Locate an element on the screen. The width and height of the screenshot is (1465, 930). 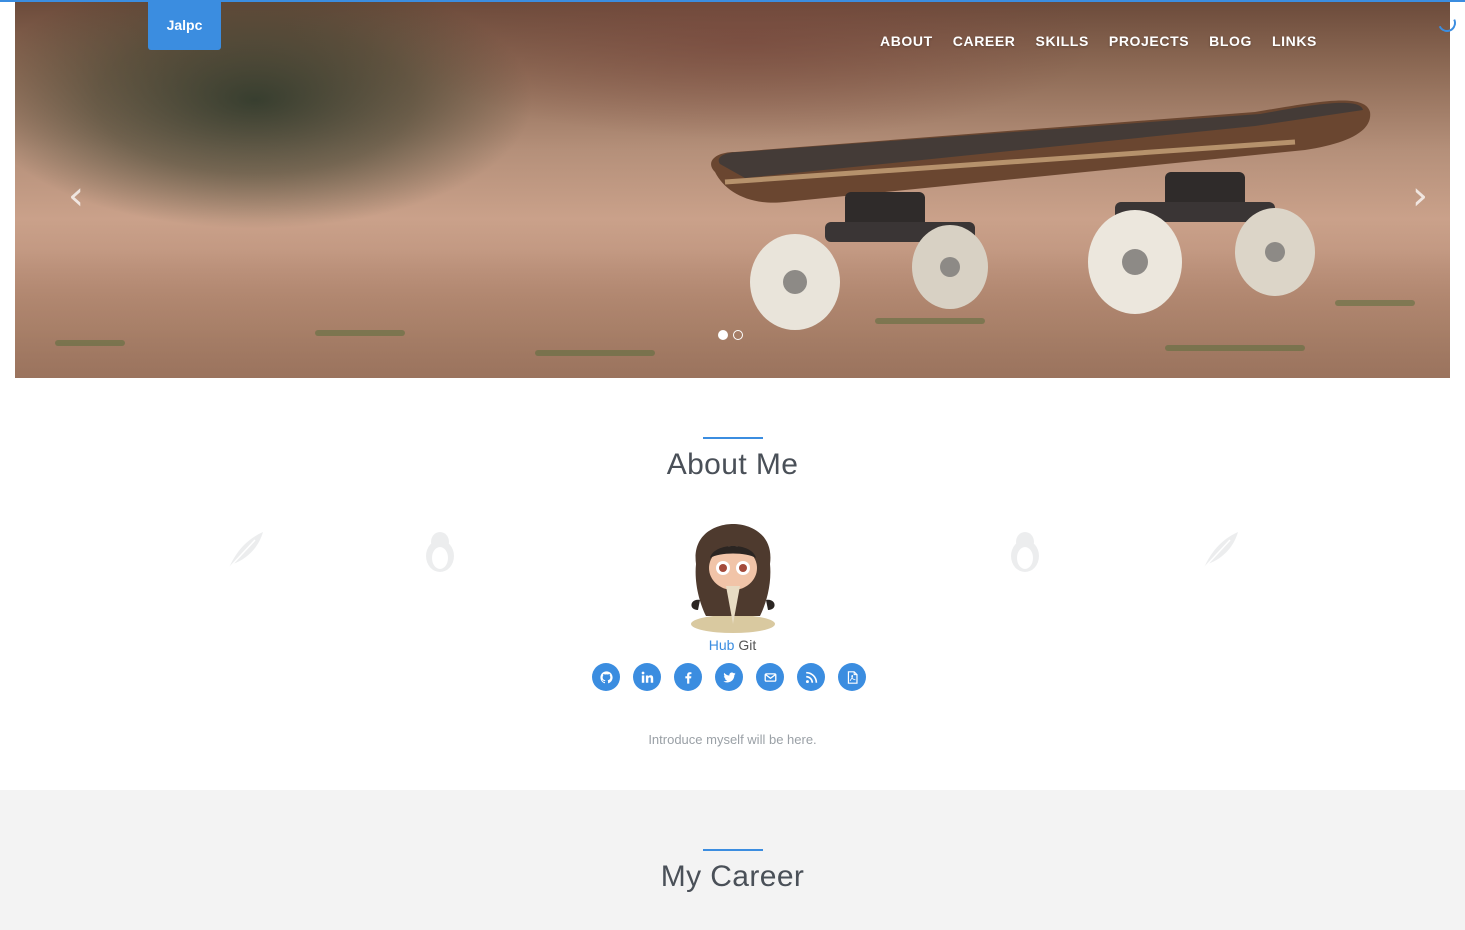
career-title-underline is located at coordinates (733, 850).